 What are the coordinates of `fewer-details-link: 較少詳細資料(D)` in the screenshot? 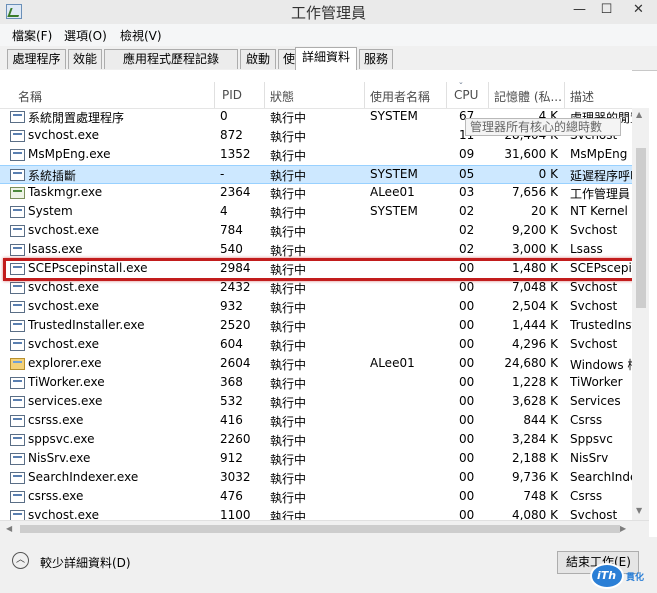 It's located at (85, 562).